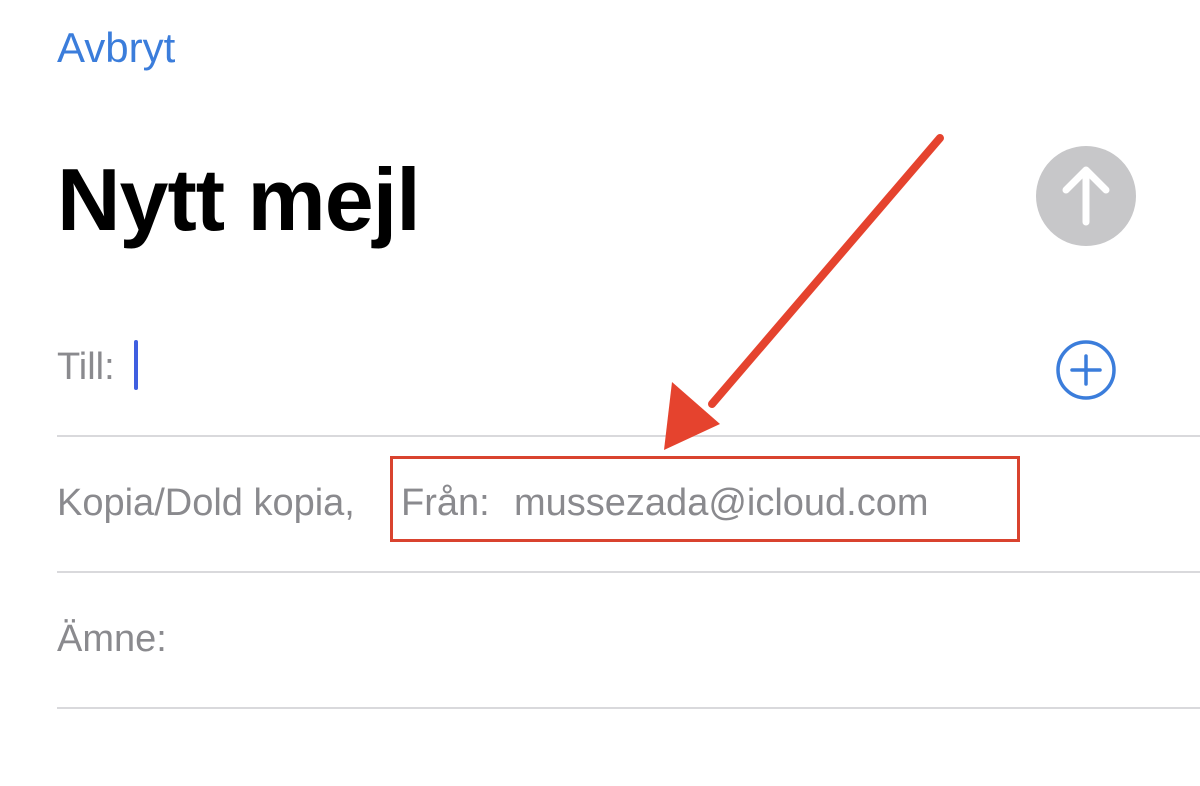 Image resolution: width=1200 pixels, height=786 pixels. I want to click on plus-circle-icon, so click(1086, 370).